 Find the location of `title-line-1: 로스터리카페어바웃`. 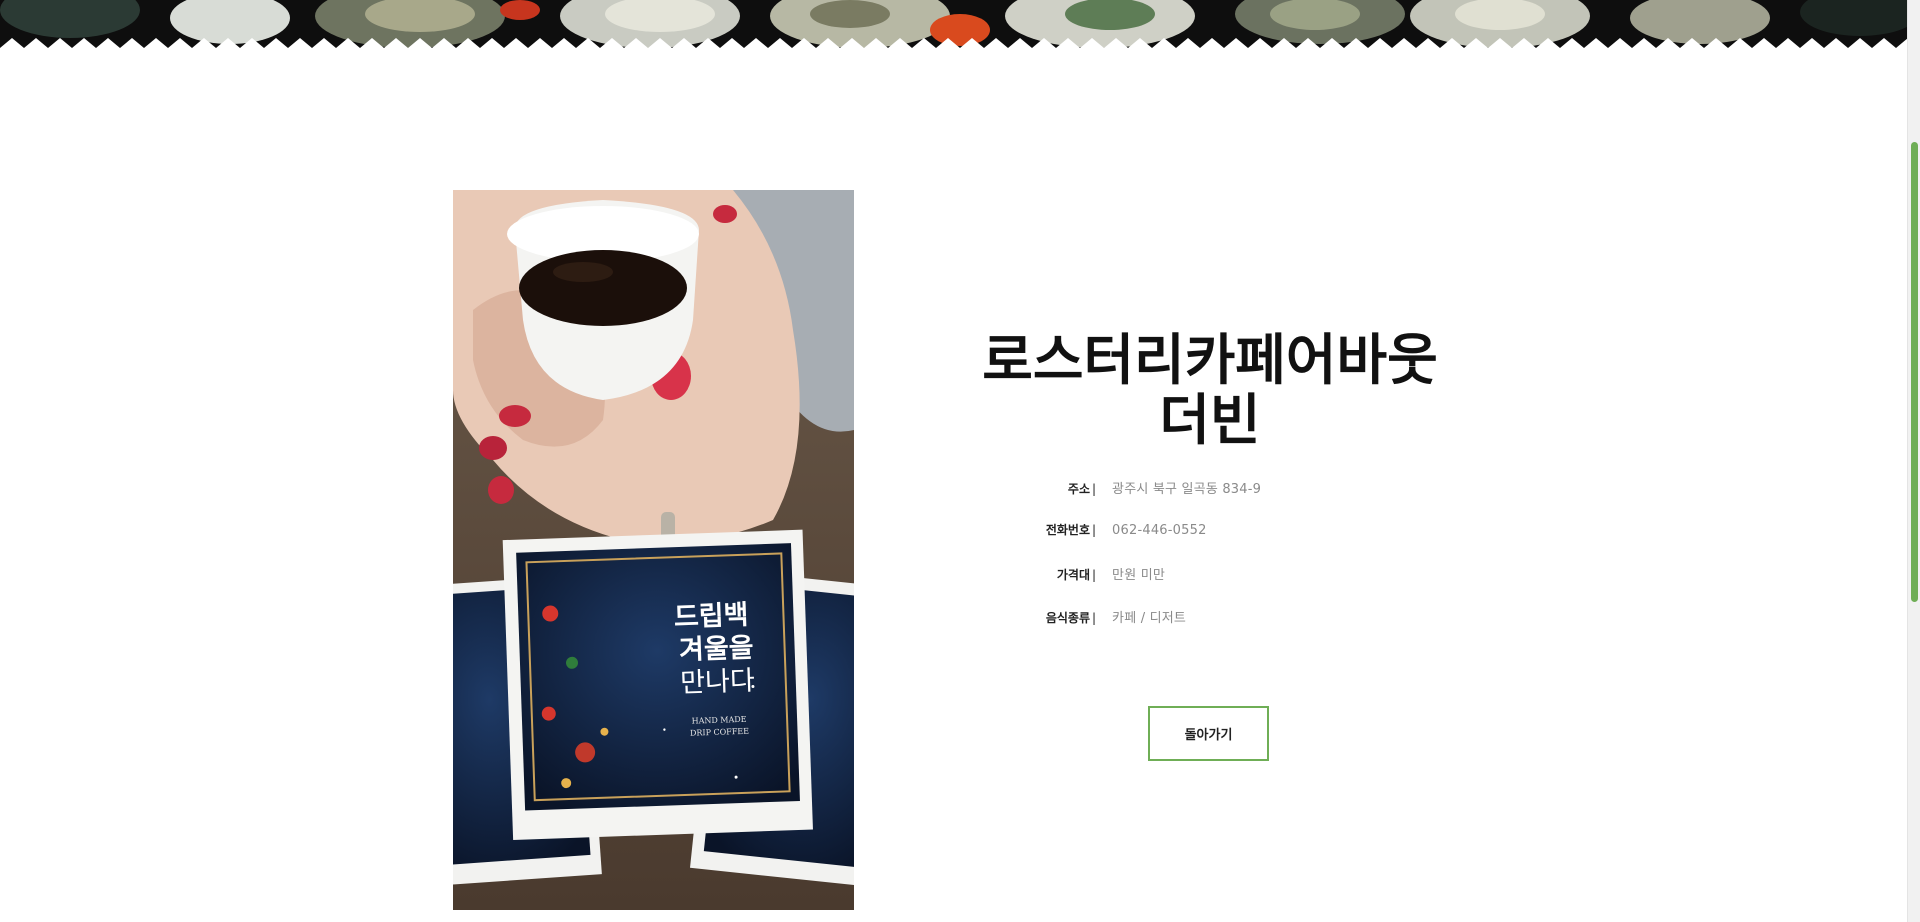

title-line-1: 로스터리카페어바웃 is located at coordinates (1210, 360).